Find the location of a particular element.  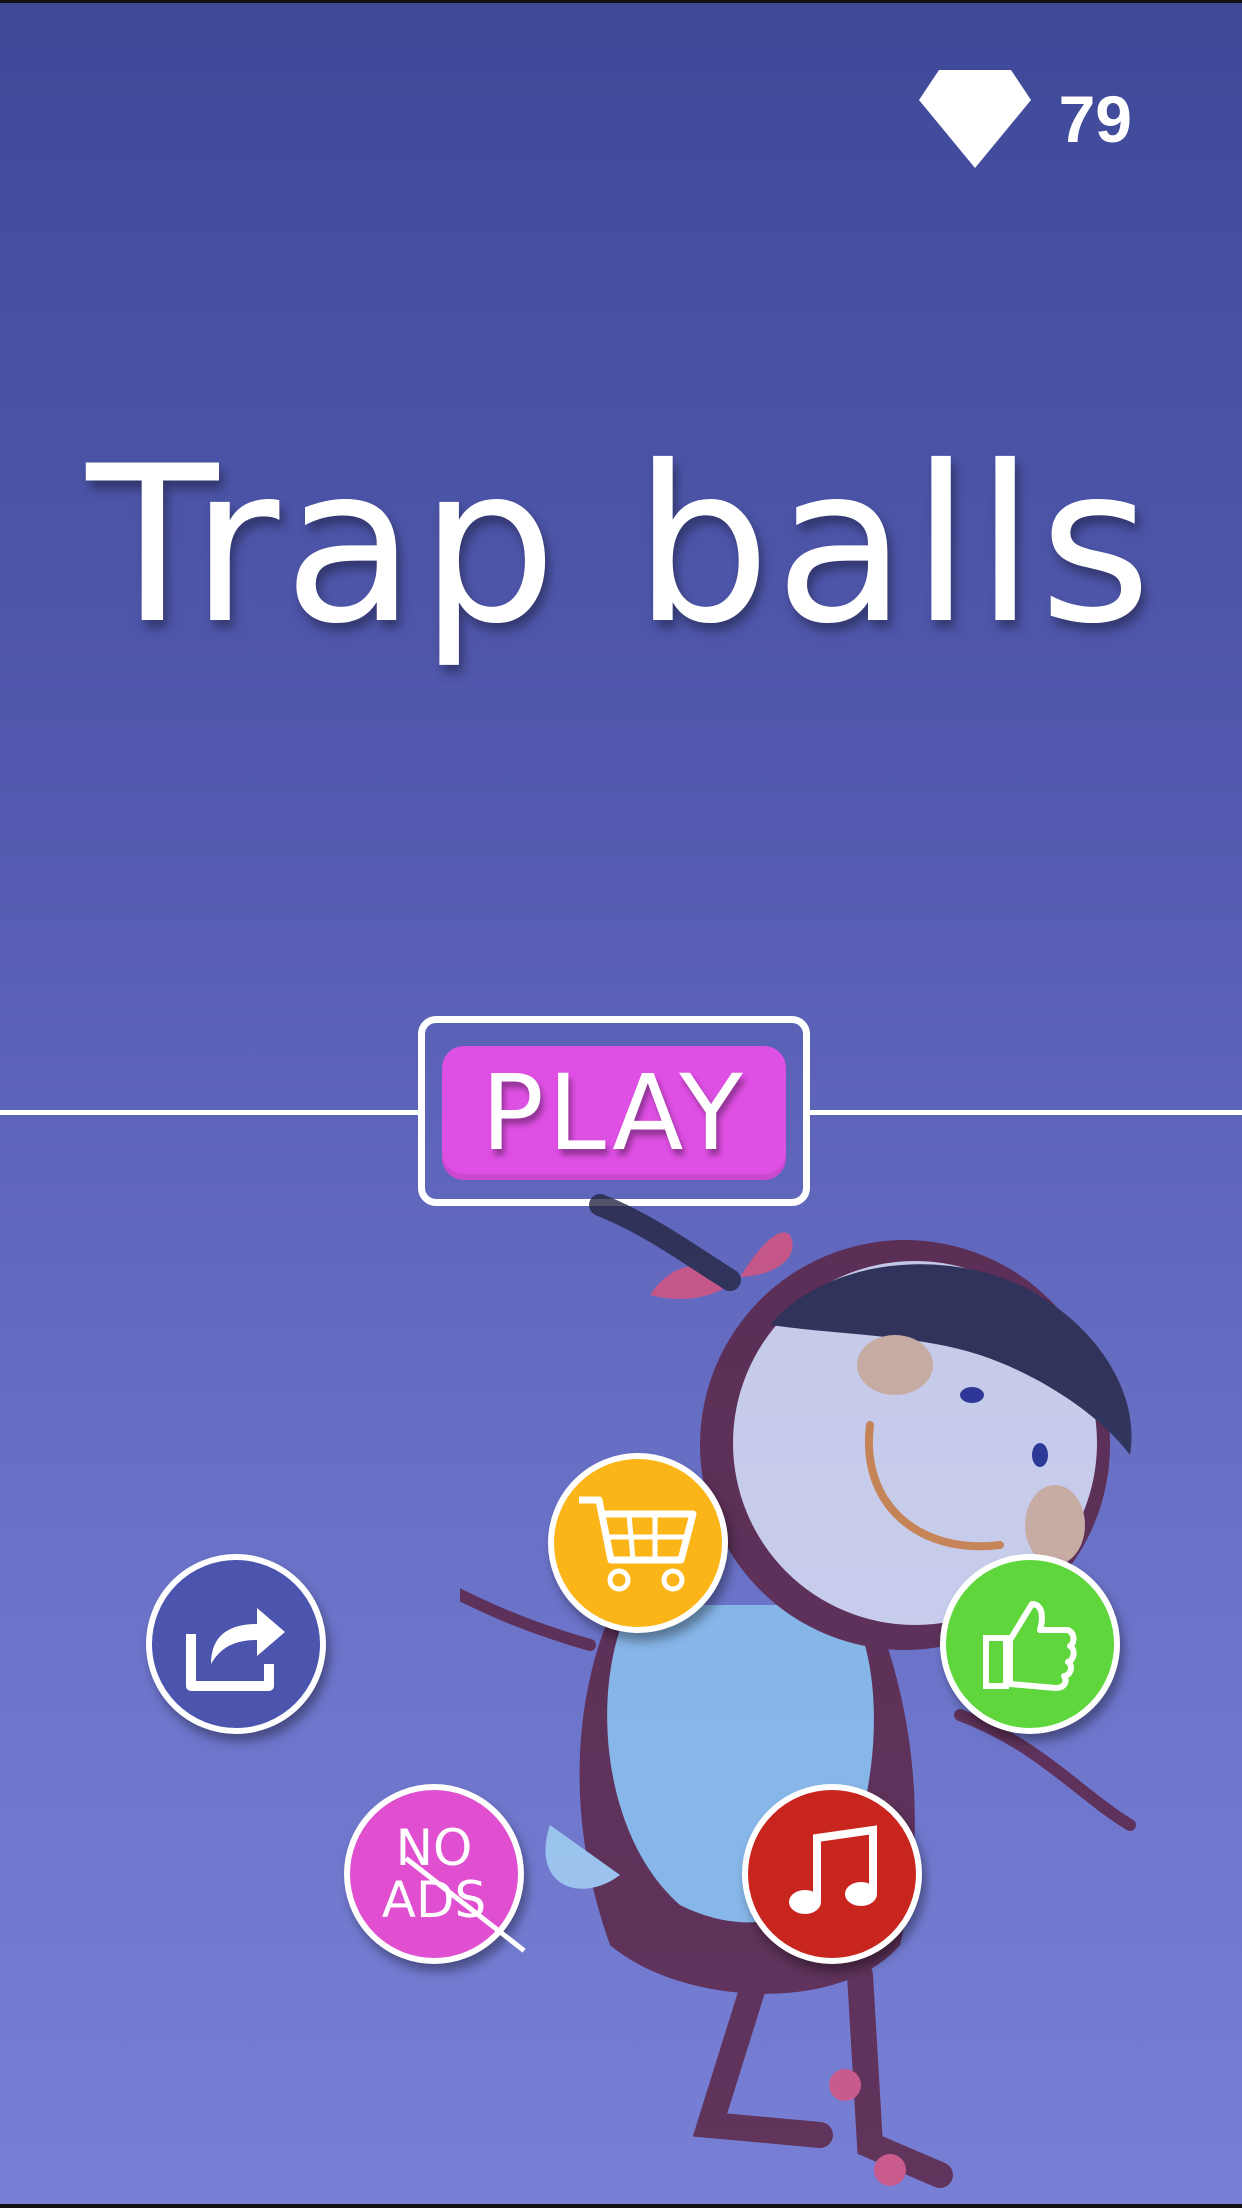

like-button is located at coordinates (1030, 1644).